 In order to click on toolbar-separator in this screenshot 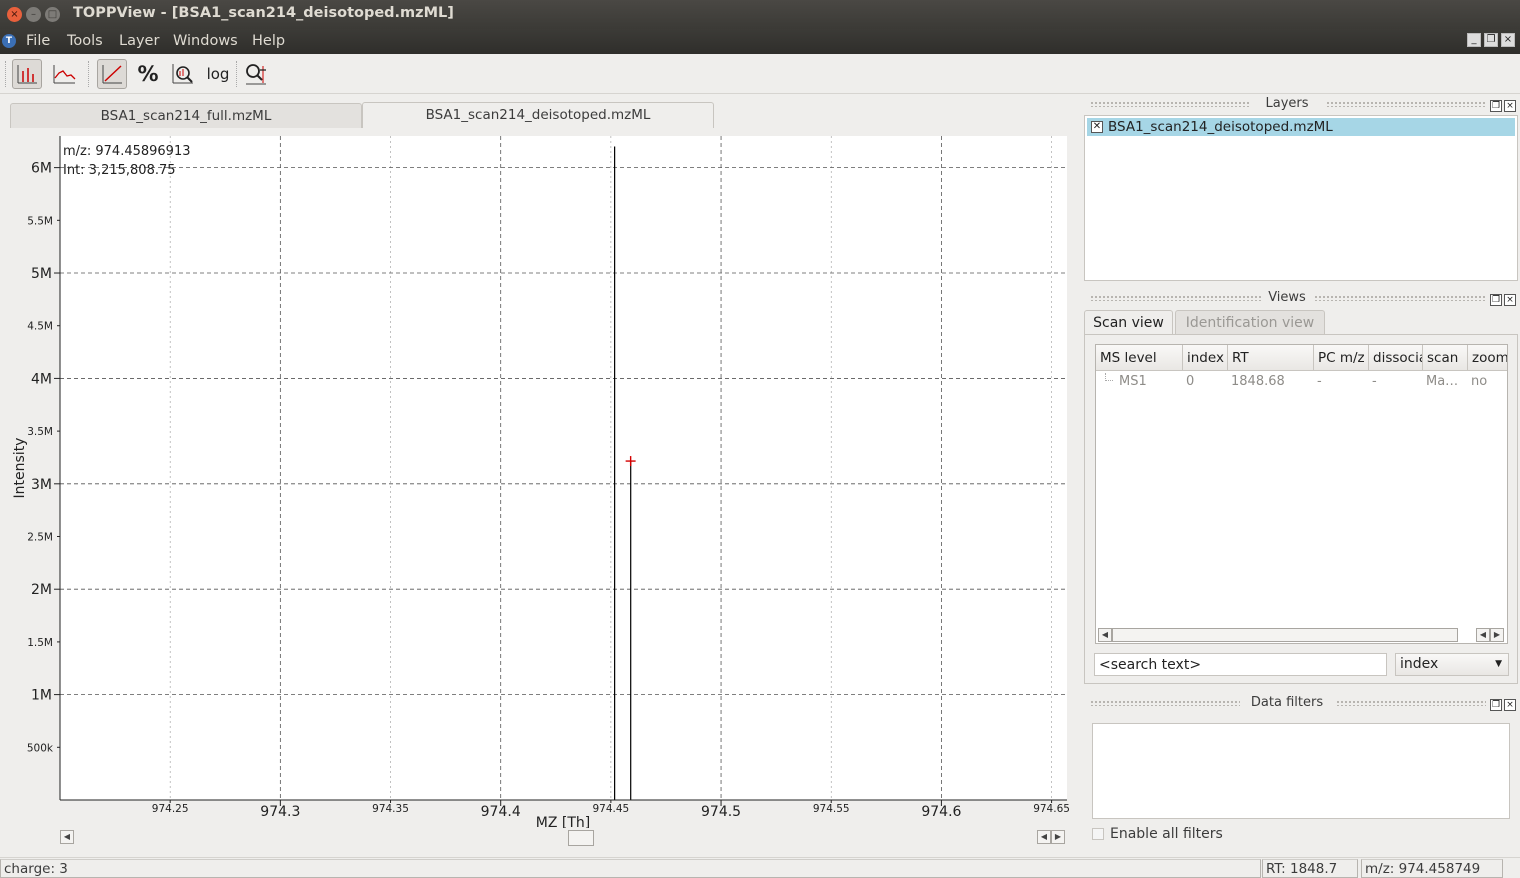, I will do `click(89, 74)`.